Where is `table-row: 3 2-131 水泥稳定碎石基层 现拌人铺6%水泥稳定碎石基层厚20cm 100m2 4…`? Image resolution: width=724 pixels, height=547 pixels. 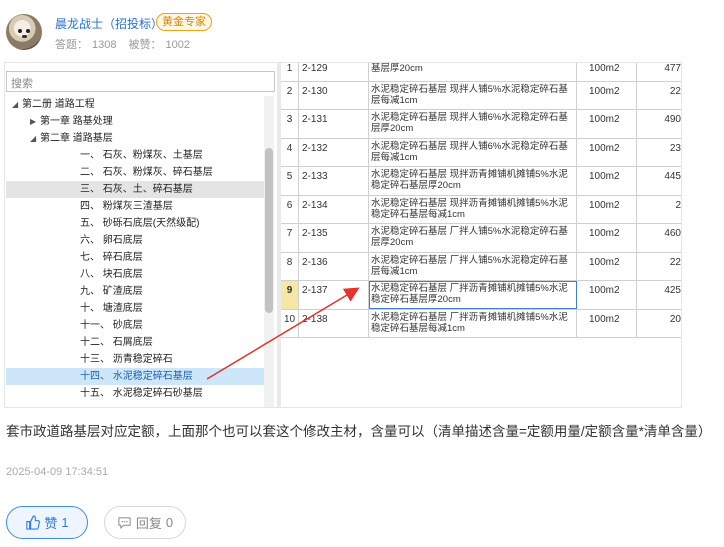 table-row: 3 2-131 水泥稳定碎石基层 现拌人铺6%水泥稳定碎石基层厚20cm 100m2 4… is located at coordinates (481, 124).